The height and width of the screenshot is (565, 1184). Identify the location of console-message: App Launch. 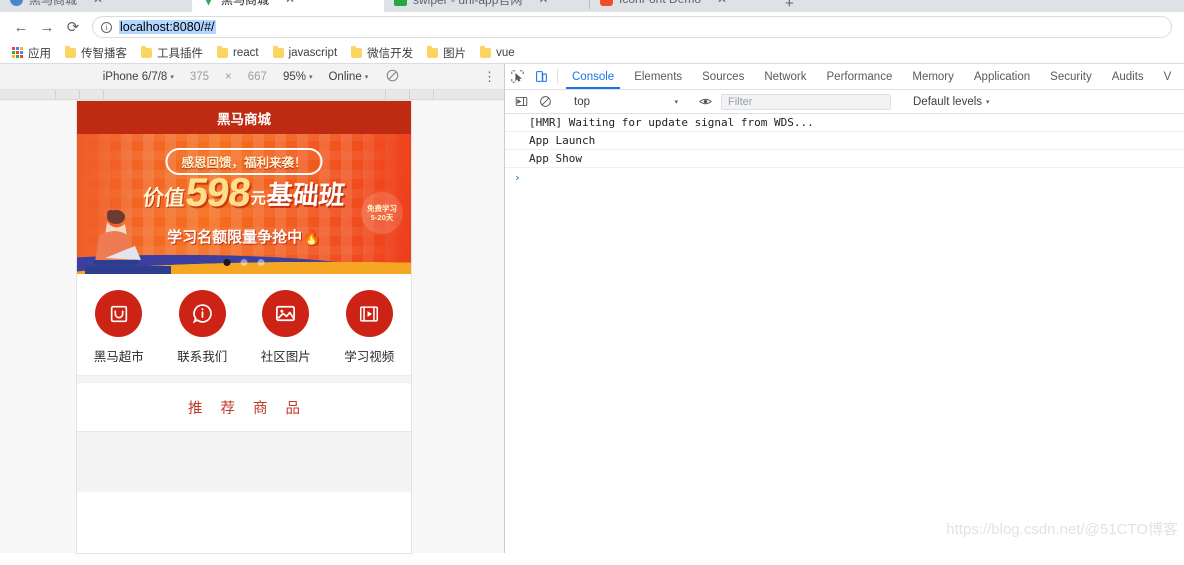
(844, 141).